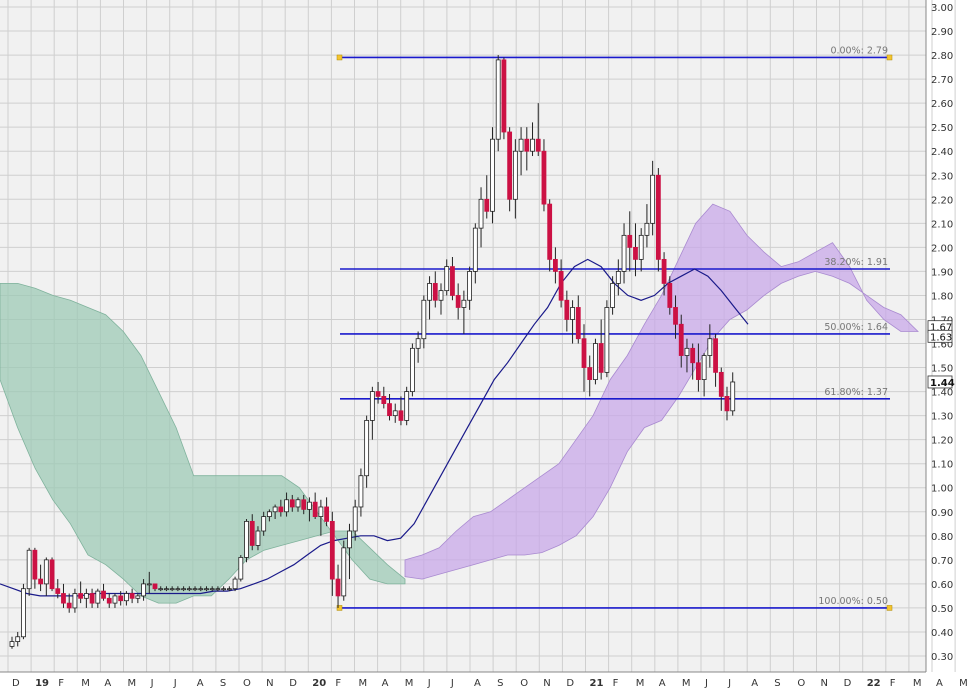 Image resolution: width=968 pixels, height=698 pixels. What do you see at coordinates (942, 633) in the screenshot?
I see `y-tick-label: 0.40` at bounding box center [942, 633].